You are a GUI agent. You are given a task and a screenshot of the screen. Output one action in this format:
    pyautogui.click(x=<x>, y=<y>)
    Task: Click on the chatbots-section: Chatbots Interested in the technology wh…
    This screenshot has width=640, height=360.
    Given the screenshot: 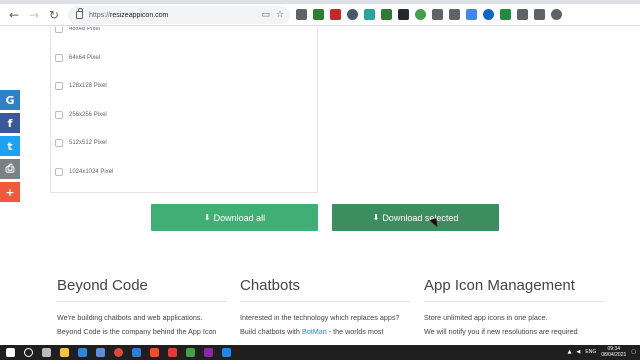 What is the action you would take?
    pyautogui.click(x=325, y=309)
    